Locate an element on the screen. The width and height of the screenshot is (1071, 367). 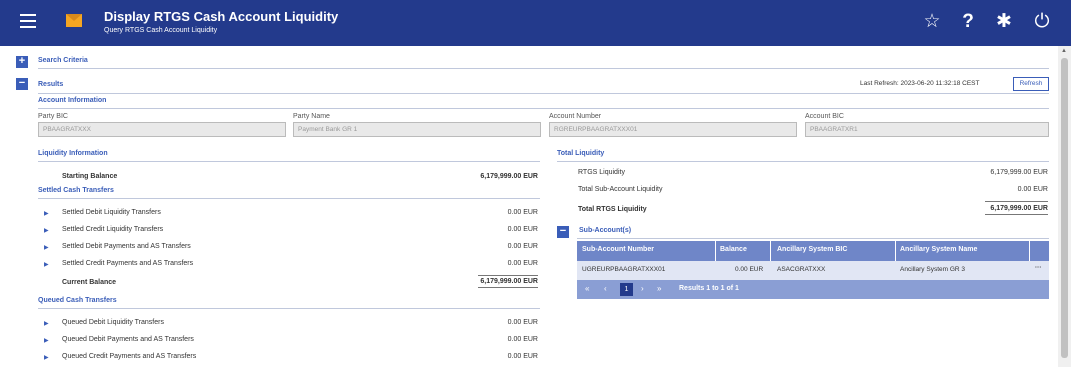
mail-icon is located at coordinates (74, 20).